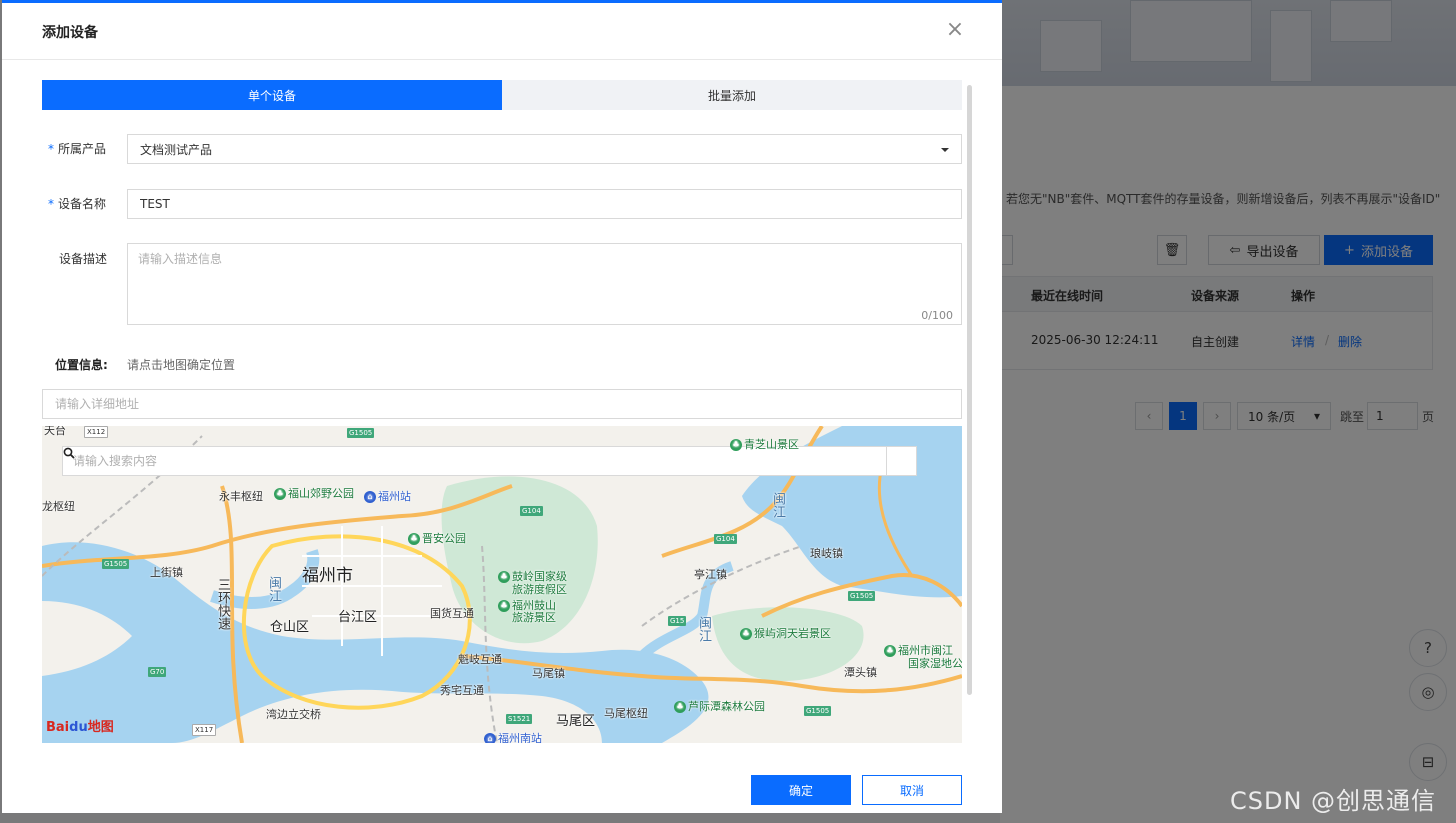  I want to click on map-label-fuzhou-south-text: 福州南站, so click(520, 737).